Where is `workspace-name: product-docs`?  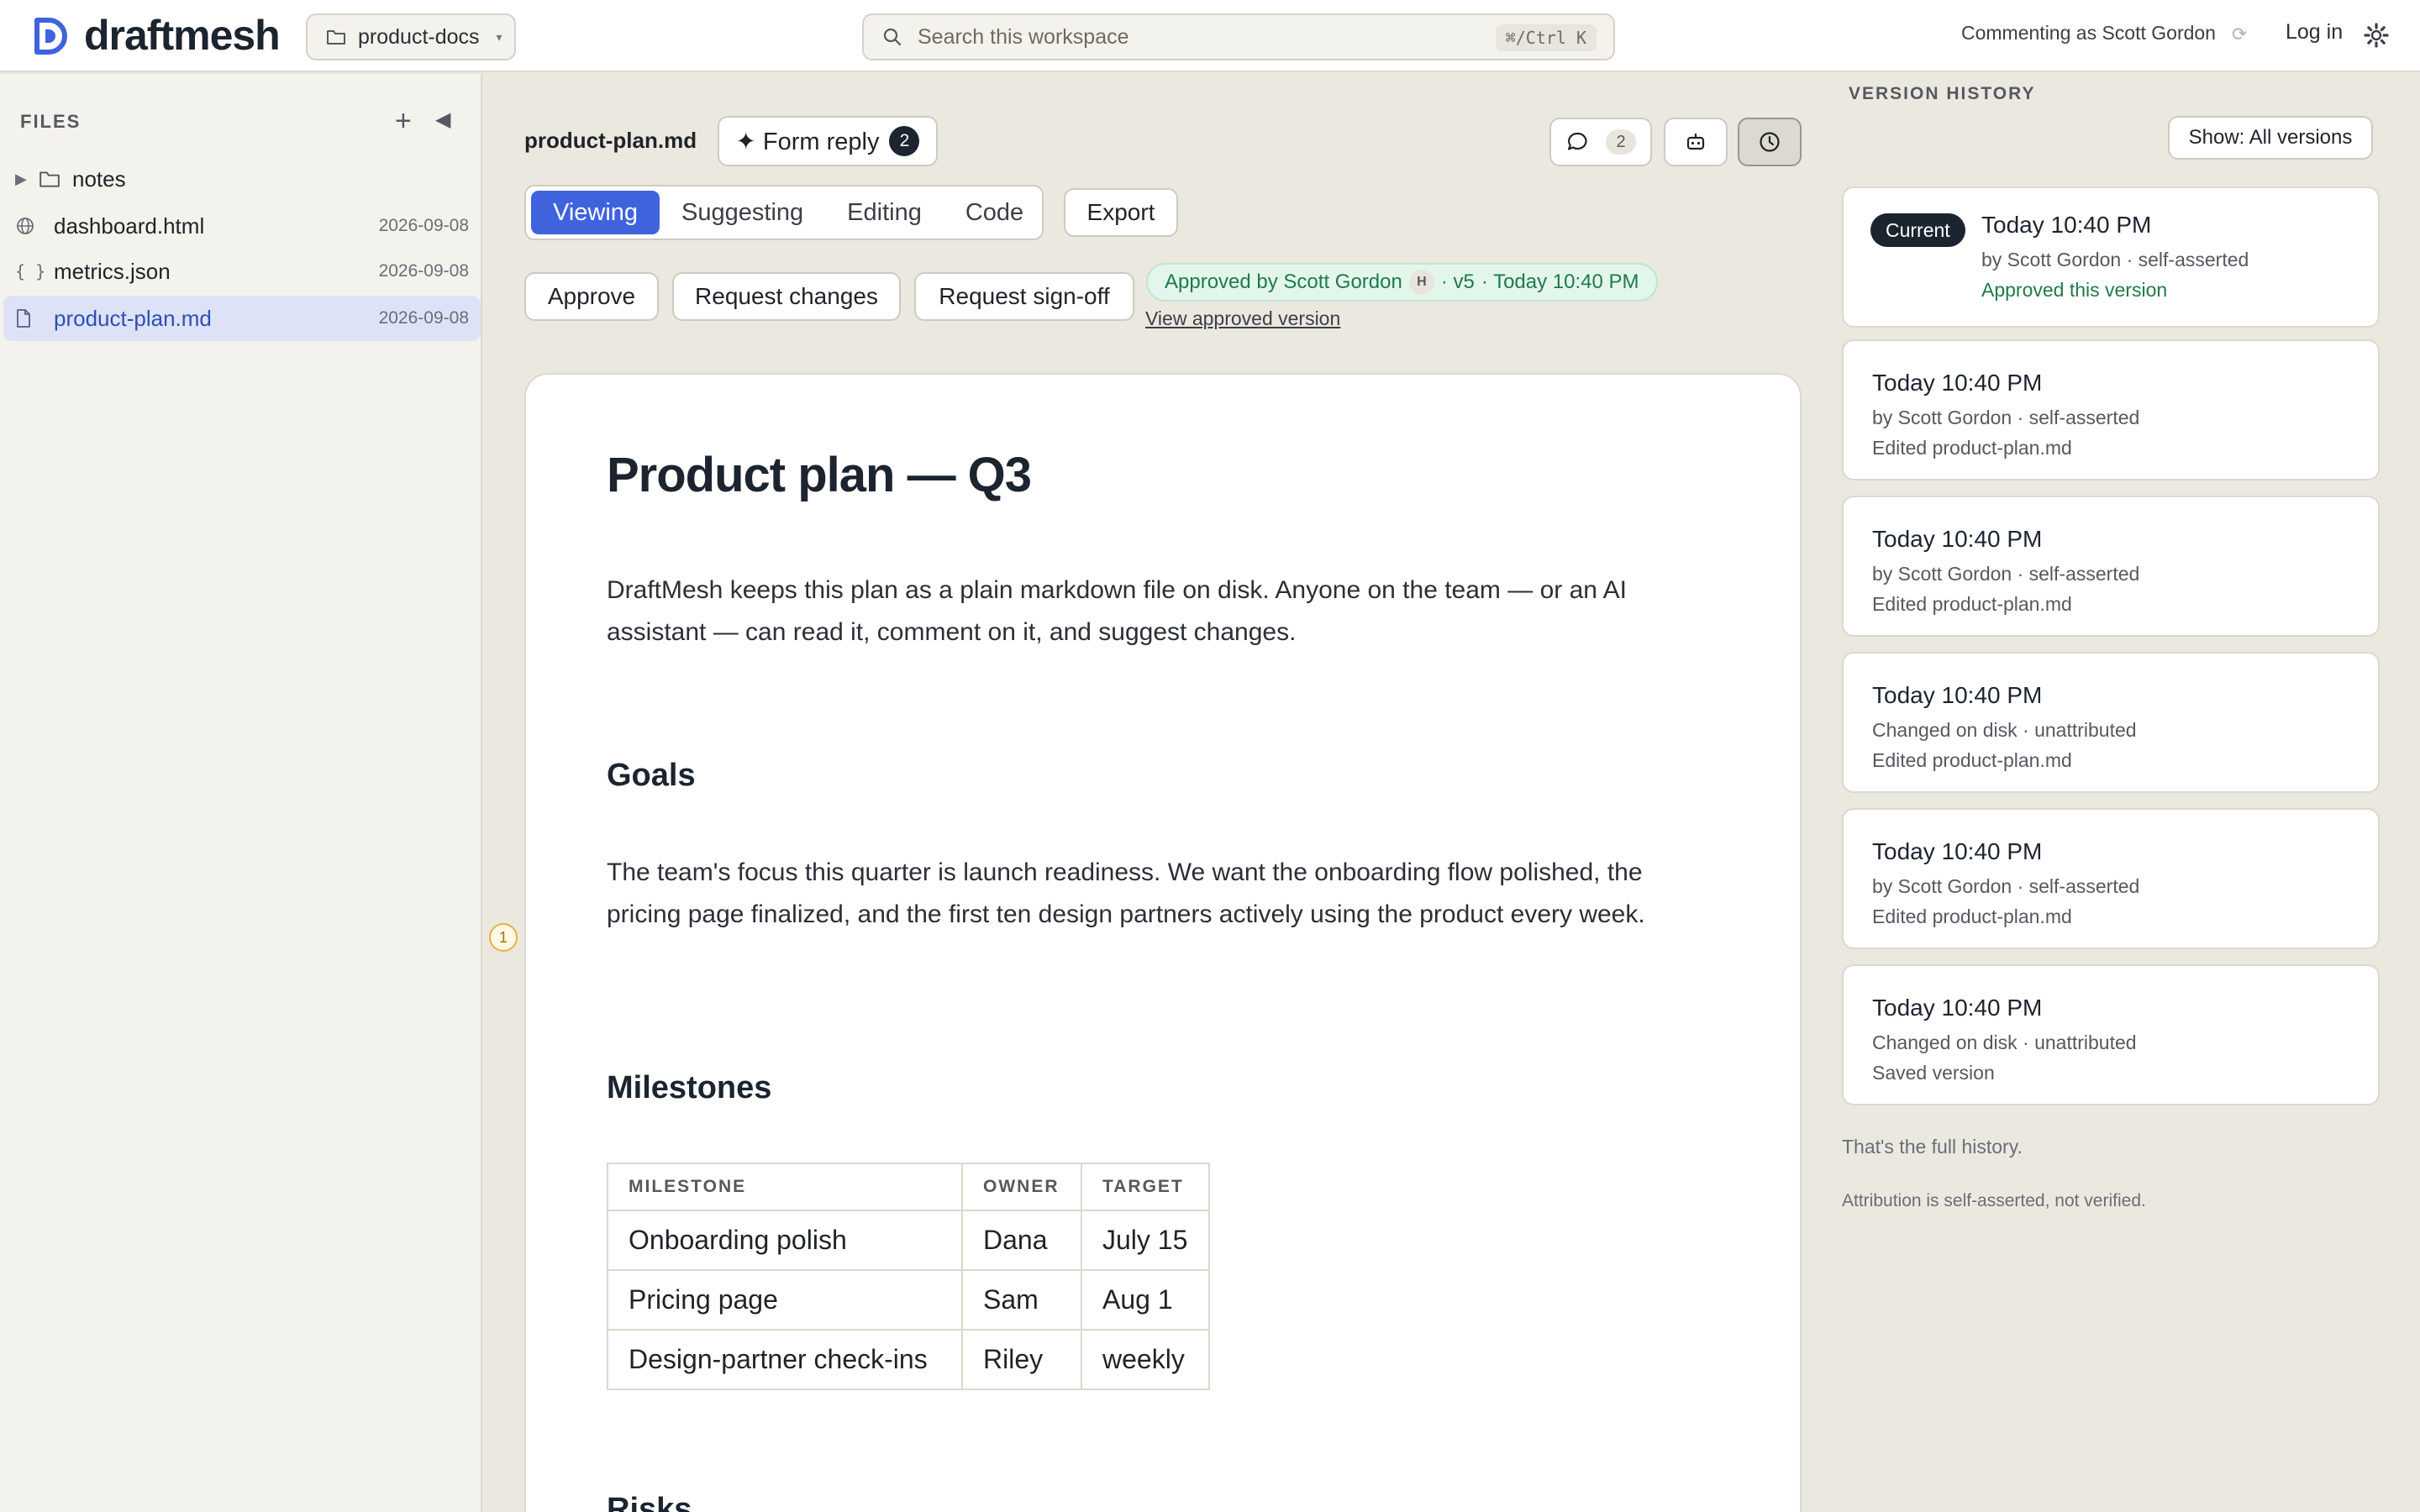 workspace-name: product-docs is located at coordinates (419, 36).